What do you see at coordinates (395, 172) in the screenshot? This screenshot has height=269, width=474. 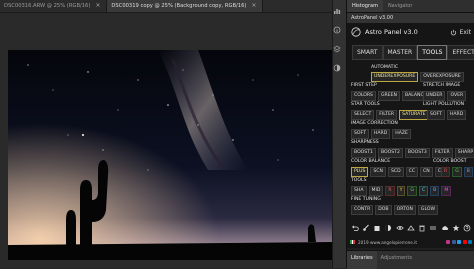 I see `scd-button: SCD` at bounding box center [395, 172].